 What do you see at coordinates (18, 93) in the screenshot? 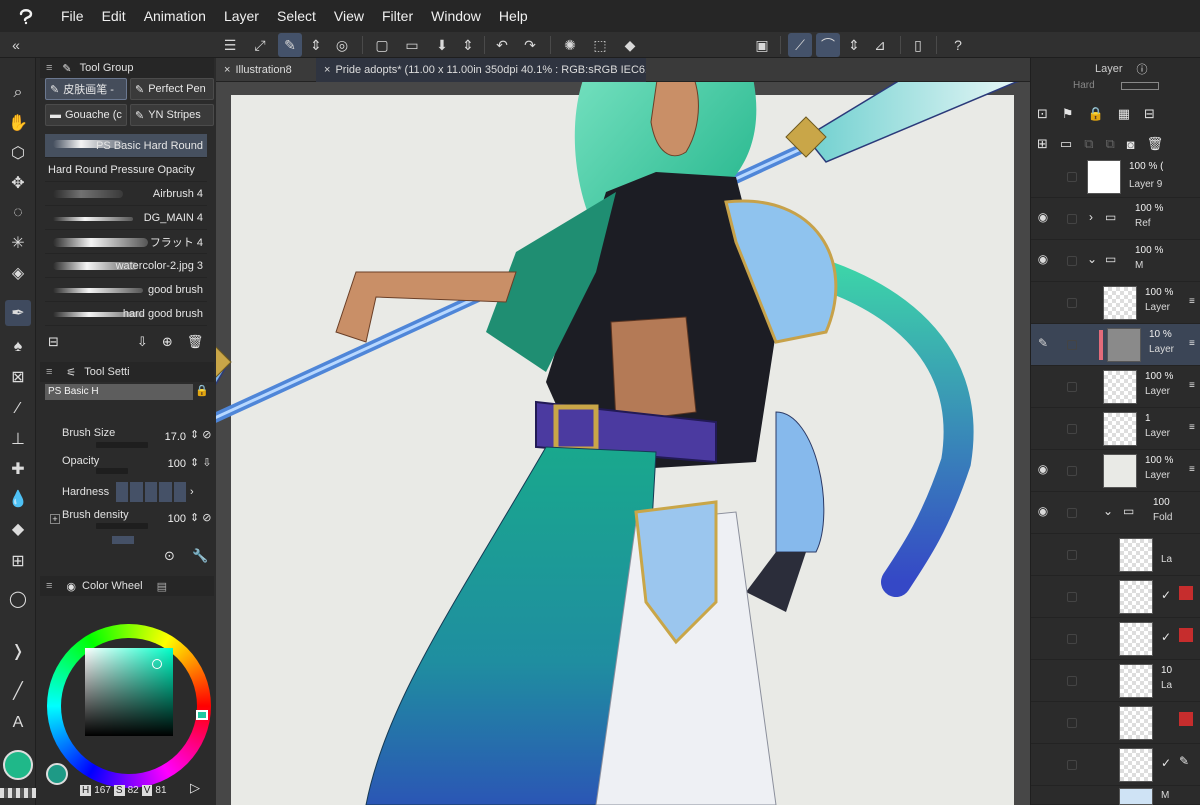
I see `zoom-icon: ⌕` at bounding box center [18, 93].